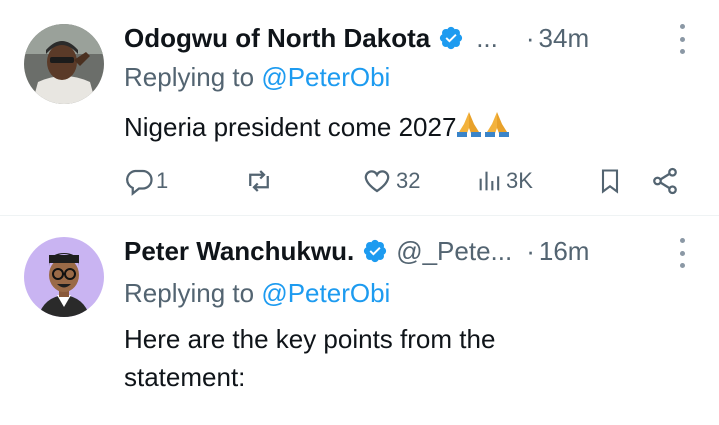 This screenshot has width=719, height=425. I want to click on timestamp: 16m, so click(564, 251).